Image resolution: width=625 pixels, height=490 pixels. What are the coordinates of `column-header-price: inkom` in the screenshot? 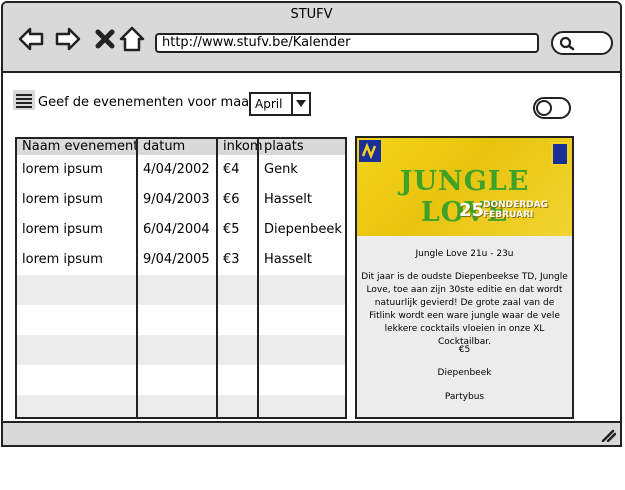 It's located at (240, 147).